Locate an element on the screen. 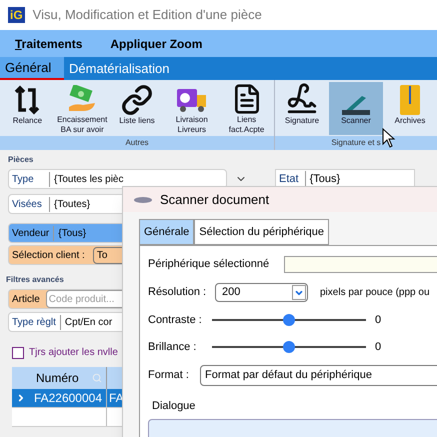  menu-item: Appliquer Zoom is located at coordinates (156, 43).